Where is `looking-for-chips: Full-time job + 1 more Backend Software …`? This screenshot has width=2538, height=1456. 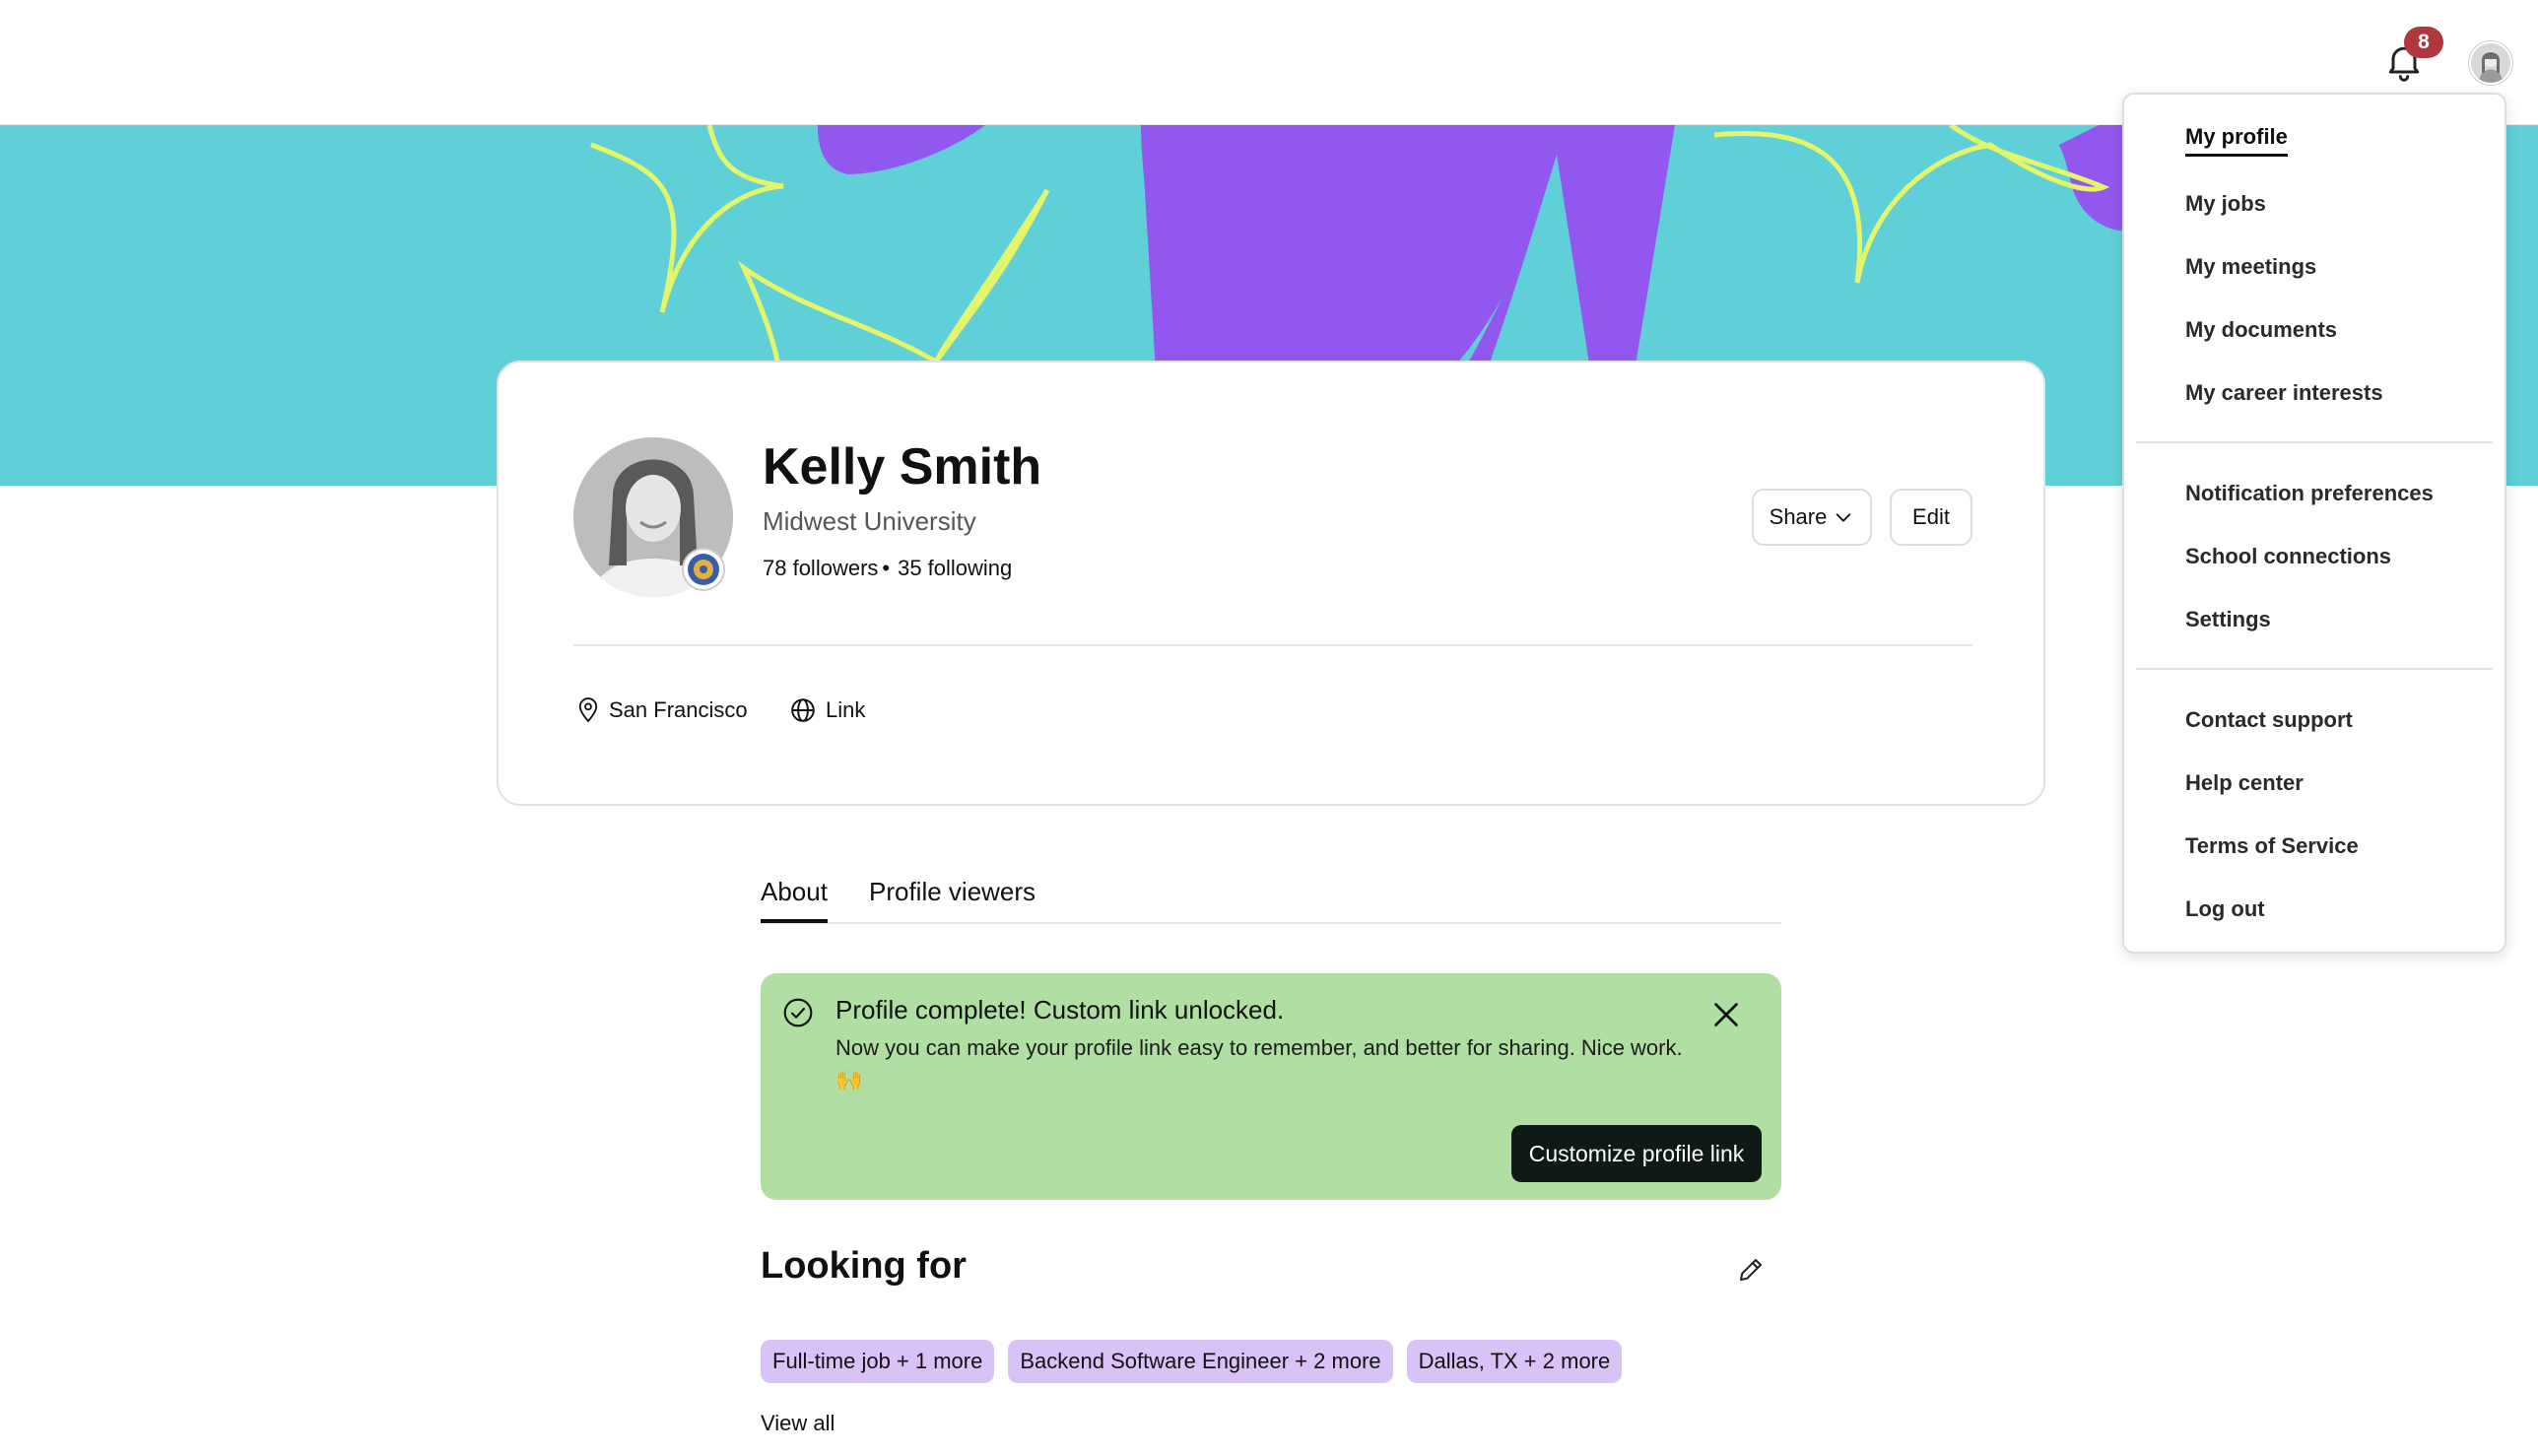
looking-for-chips: Full-time job + 1 more Backend Software … is located at coordinates (1192, 1361).